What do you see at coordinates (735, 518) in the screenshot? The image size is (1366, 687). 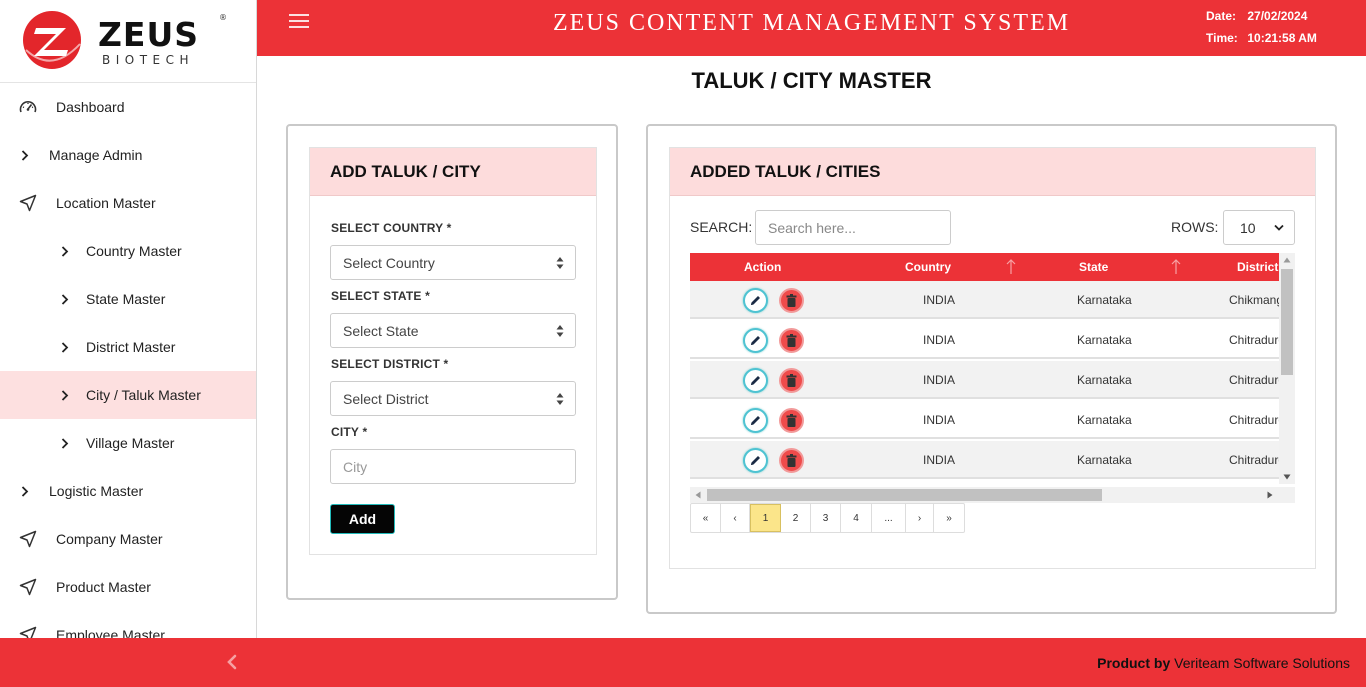 I see `page-button: ‹` at bounding box center [735, 518].